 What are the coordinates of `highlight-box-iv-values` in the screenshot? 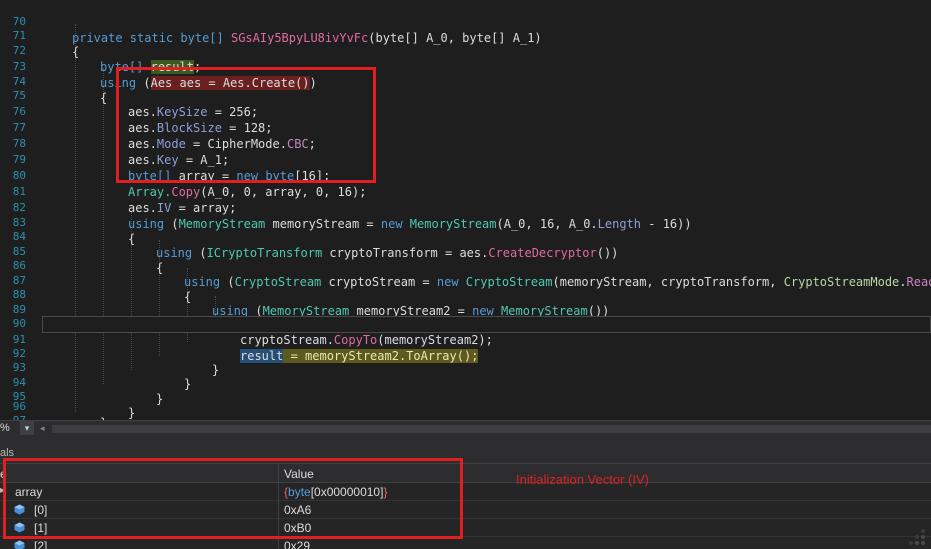 It's located at (233, 498).